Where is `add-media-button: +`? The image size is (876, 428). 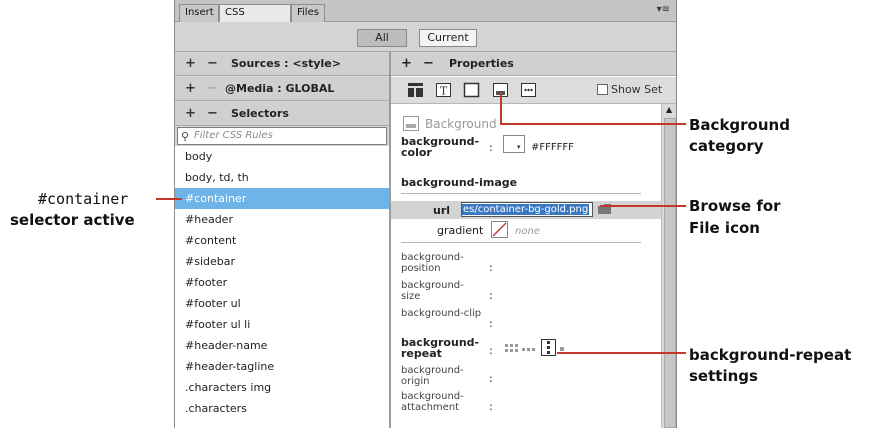 add-media-button: + is located at coordinates (190, 89).